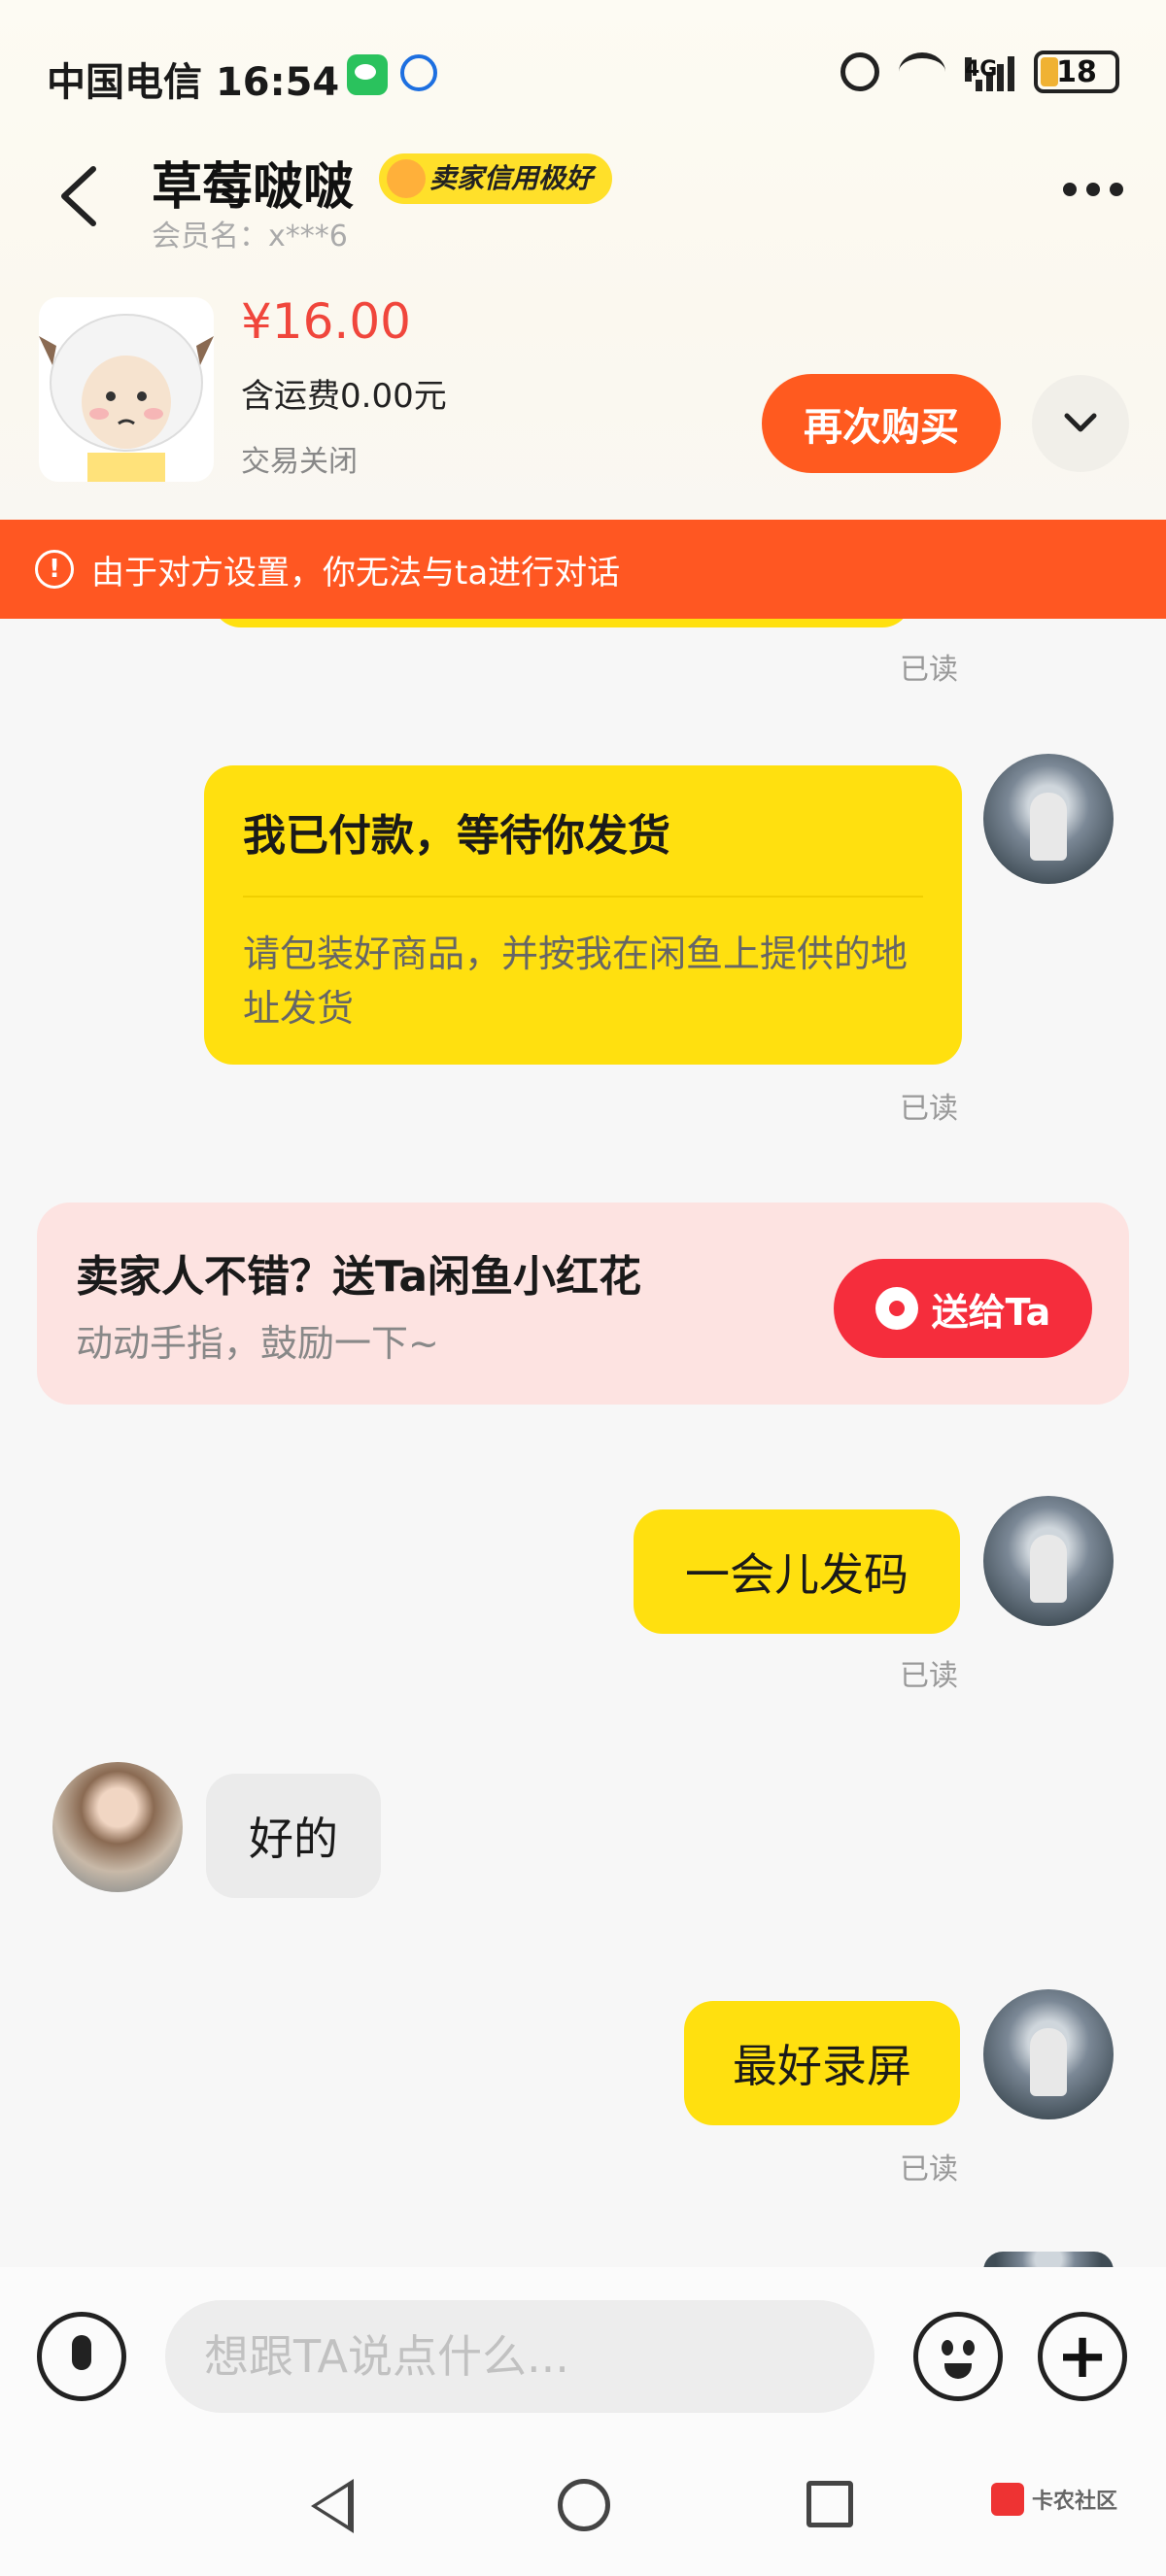 The image size is (1166, 2576). Describe the element at coordinates (54, 569) in the screenshot. I see `warning-icon: !` at that location.